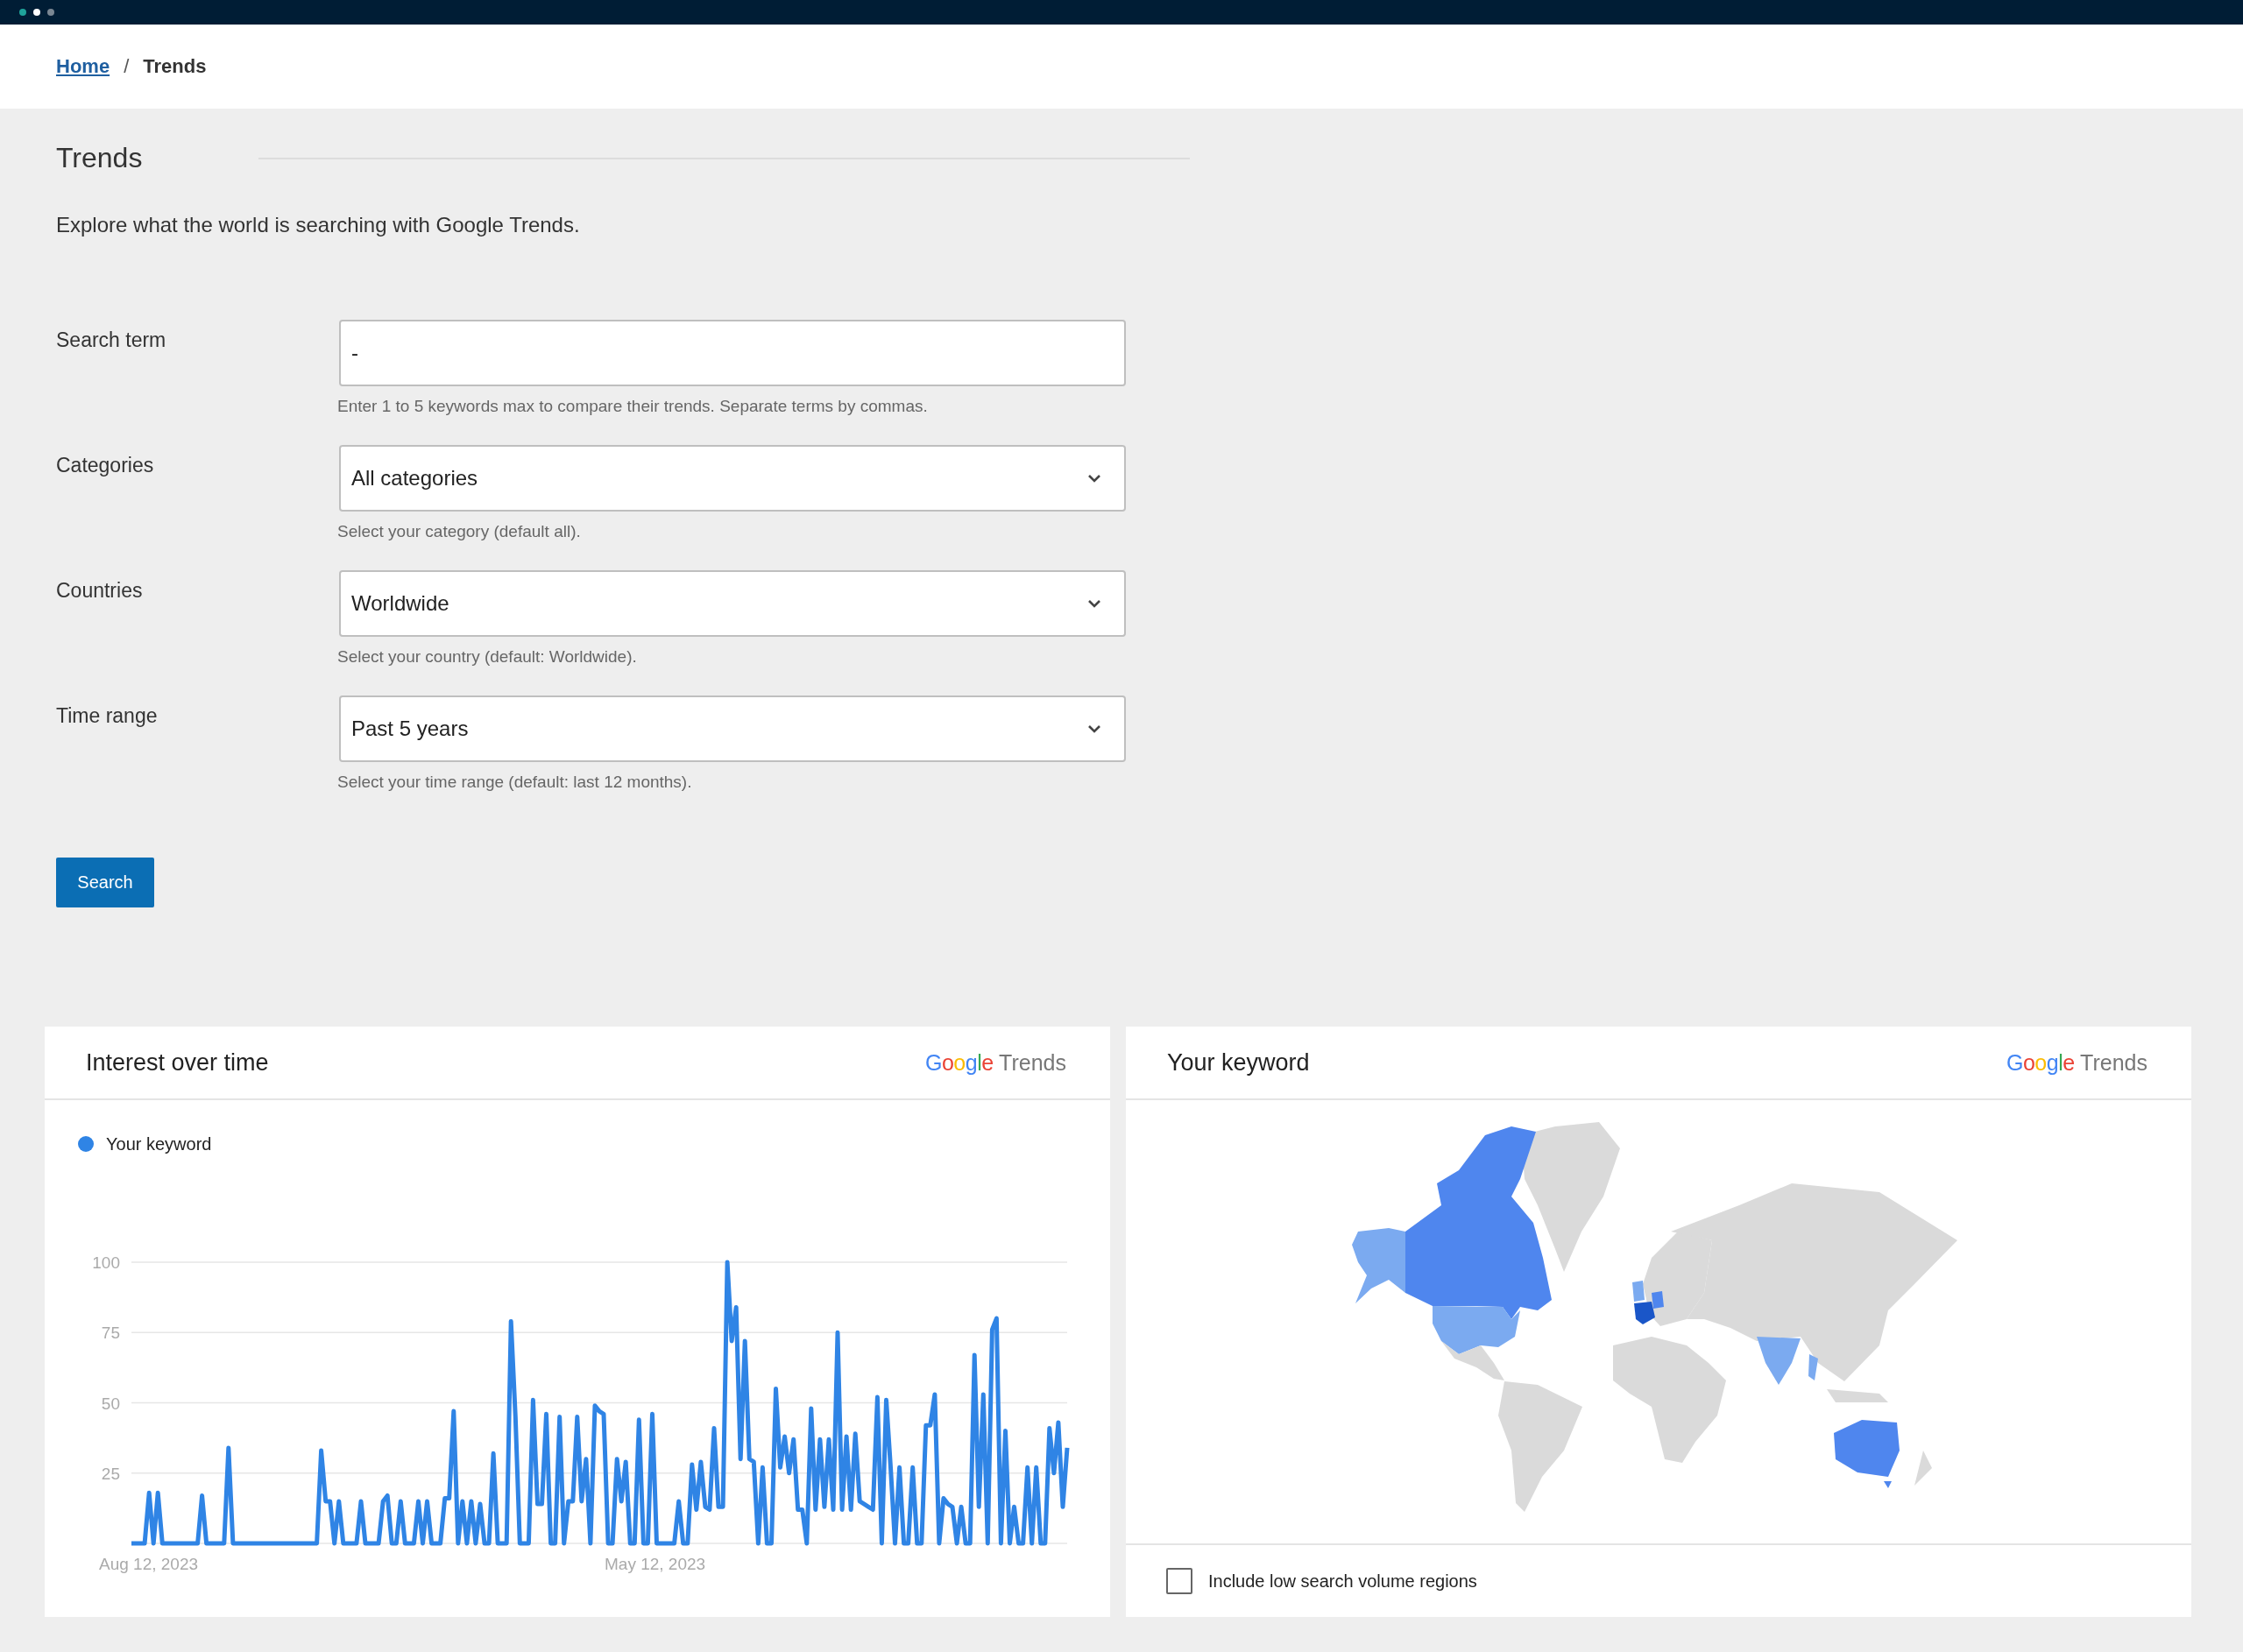 The image size is (2243, 1652). Describe the element at coordinates (733, 728) in the screenshot. I see `dropdown-select: Past 5 years` at that location.